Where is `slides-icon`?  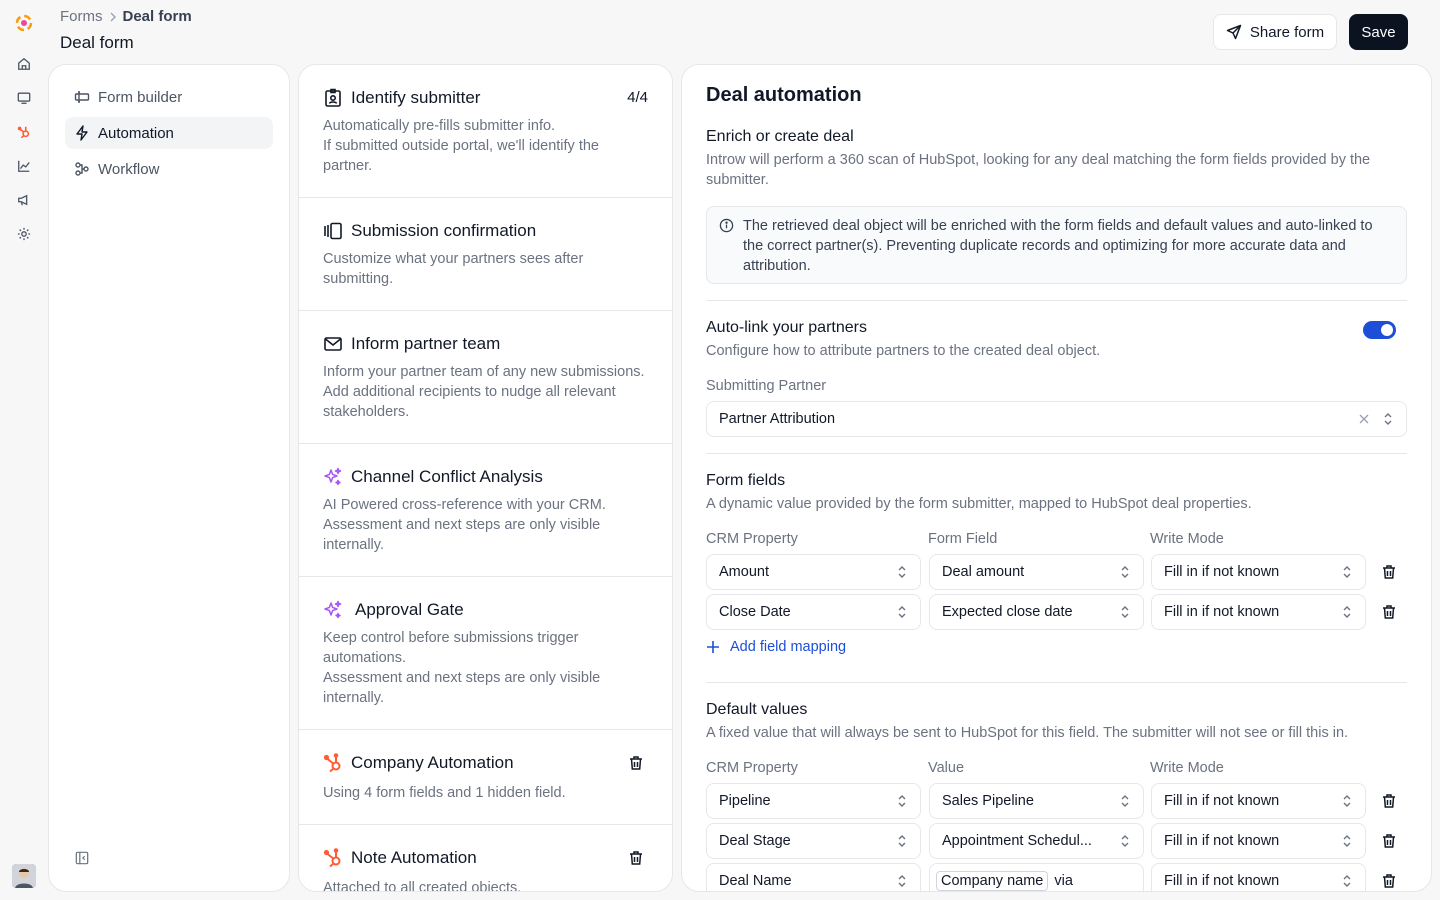
slides-icon is located at coordinates (333, 231).